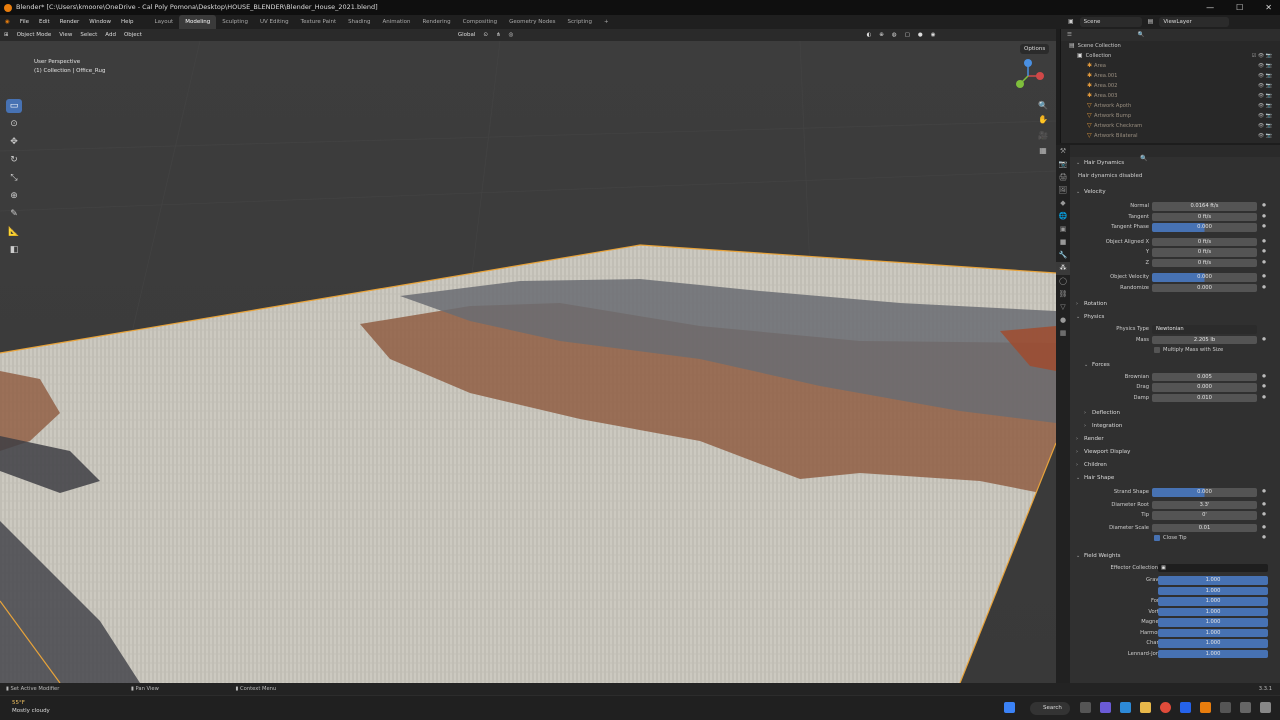 This screenshot has height=720, width=1280. Describe the element at coordinates (396, 22) in the screenshot. I see `tab-animation: Animation` at that location.